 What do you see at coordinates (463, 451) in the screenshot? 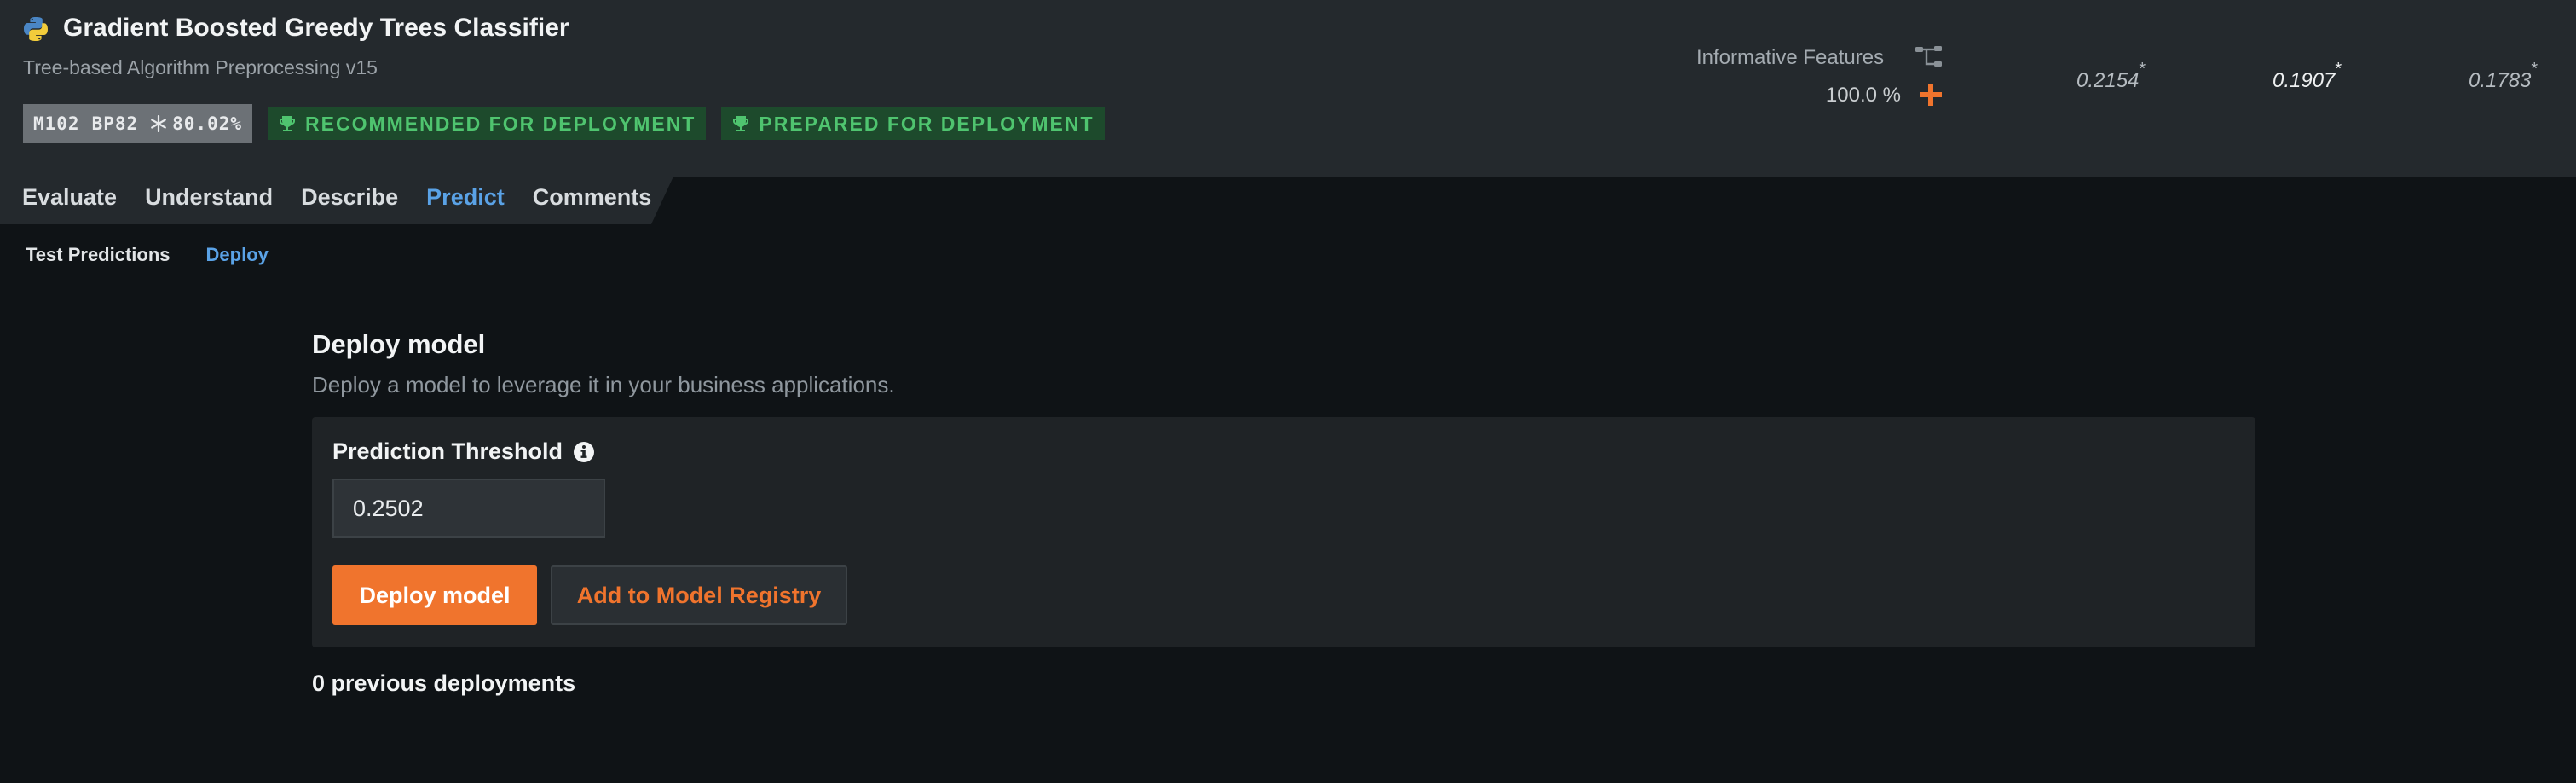
I see `threshold-label: Prediction Threshold` at bounding box center [463, 451].